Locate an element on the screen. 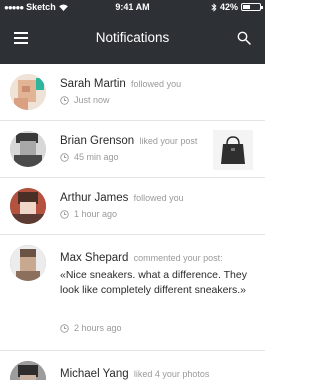  user-name: Arthur James is located at coordinates (94, 198).